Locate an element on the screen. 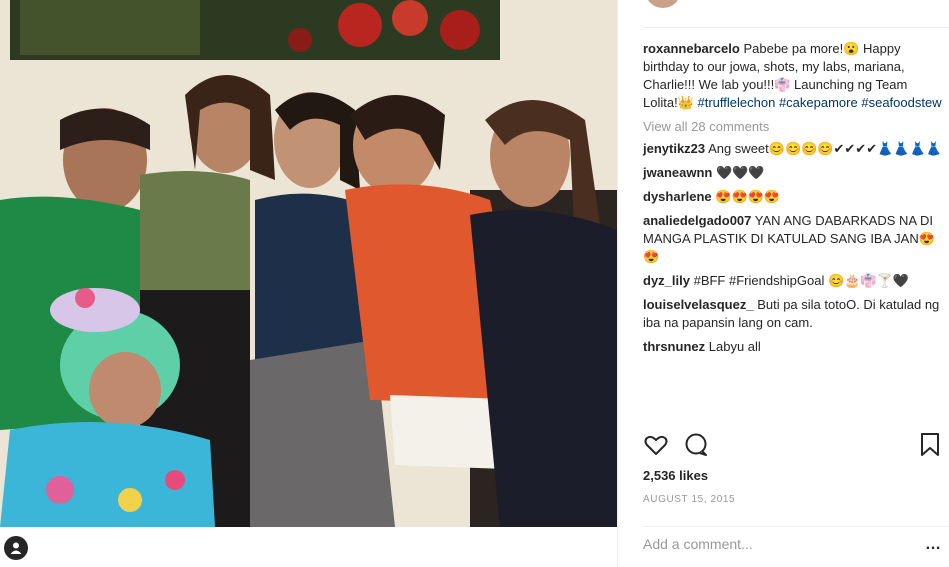  person-tag-icon is located at coordinates (16, 548).